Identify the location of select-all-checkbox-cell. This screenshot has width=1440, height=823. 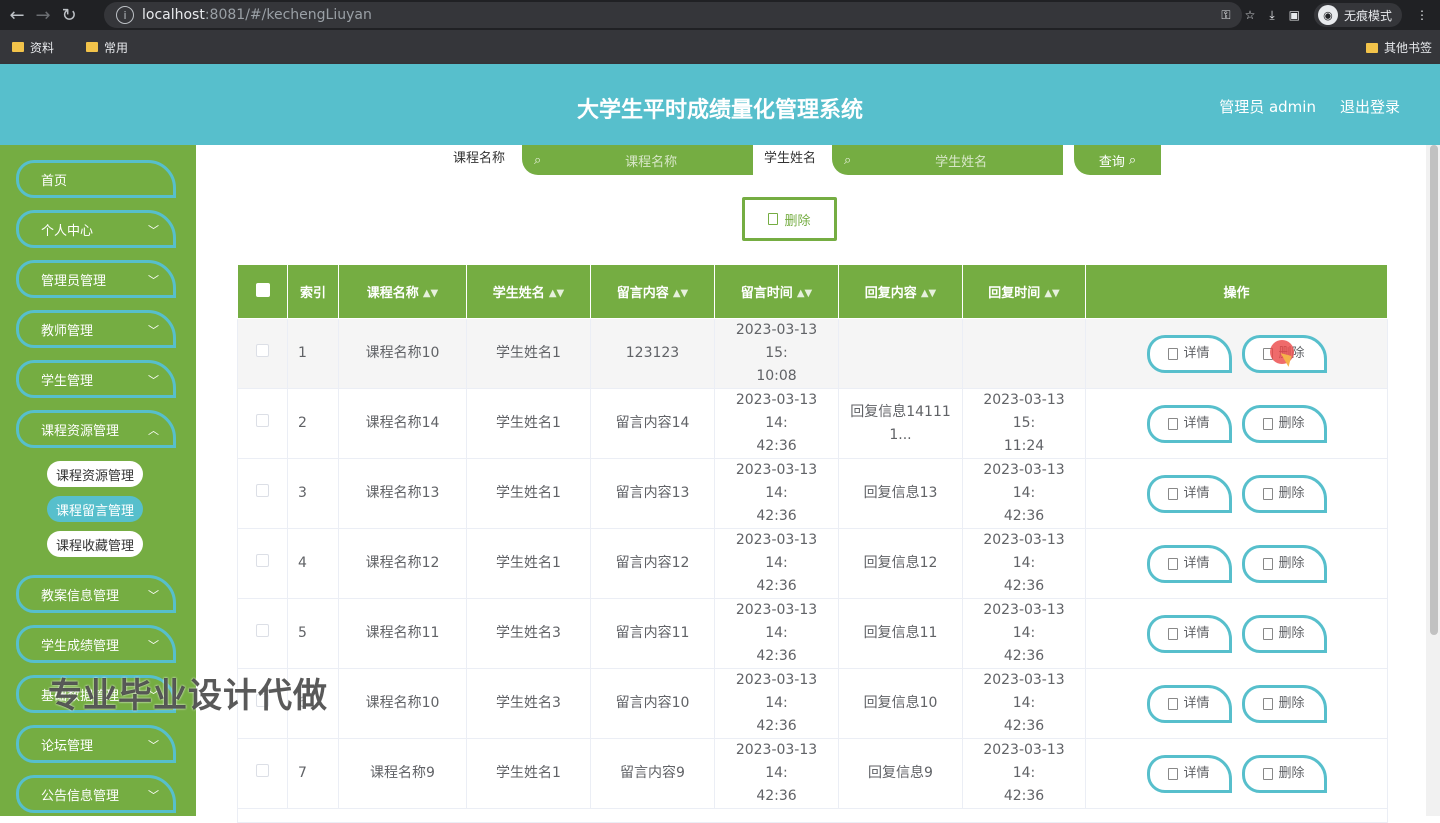
(262, 291).